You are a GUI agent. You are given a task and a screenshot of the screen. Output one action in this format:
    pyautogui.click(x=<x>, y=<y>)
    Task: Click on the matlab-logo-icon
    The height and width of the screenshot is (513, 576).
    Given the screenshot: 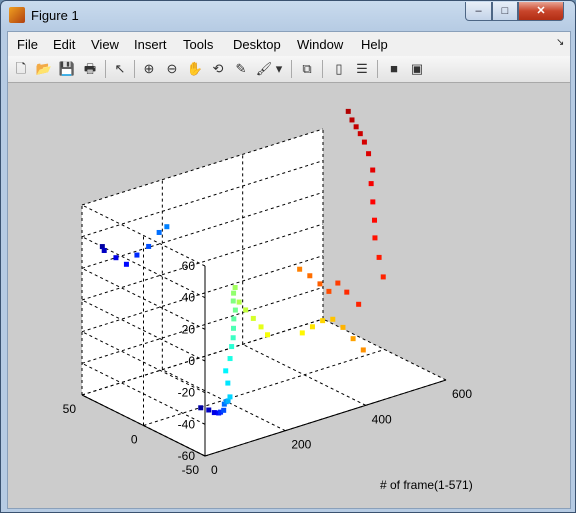 What is the action you would take?
    pyautogui.click(x=17, y=15)
    